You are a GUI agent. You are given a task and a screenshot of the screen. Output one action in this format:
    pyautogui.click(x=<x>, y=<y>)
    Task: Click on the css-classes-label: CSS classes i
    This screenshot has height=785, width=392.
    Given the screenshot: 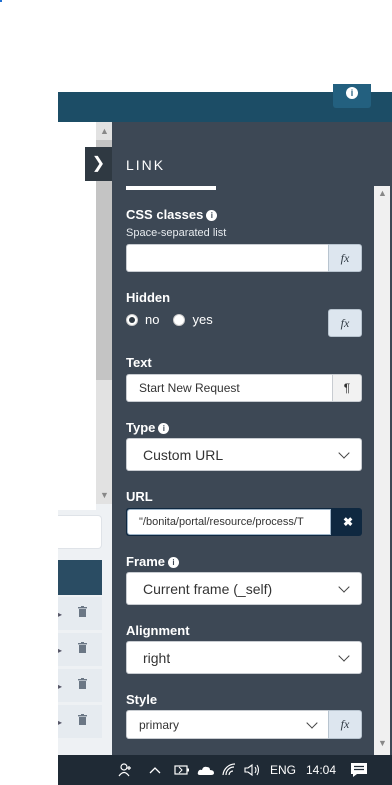 What is the action you would take?
    pyautogui.click(x=172, y=214)
    